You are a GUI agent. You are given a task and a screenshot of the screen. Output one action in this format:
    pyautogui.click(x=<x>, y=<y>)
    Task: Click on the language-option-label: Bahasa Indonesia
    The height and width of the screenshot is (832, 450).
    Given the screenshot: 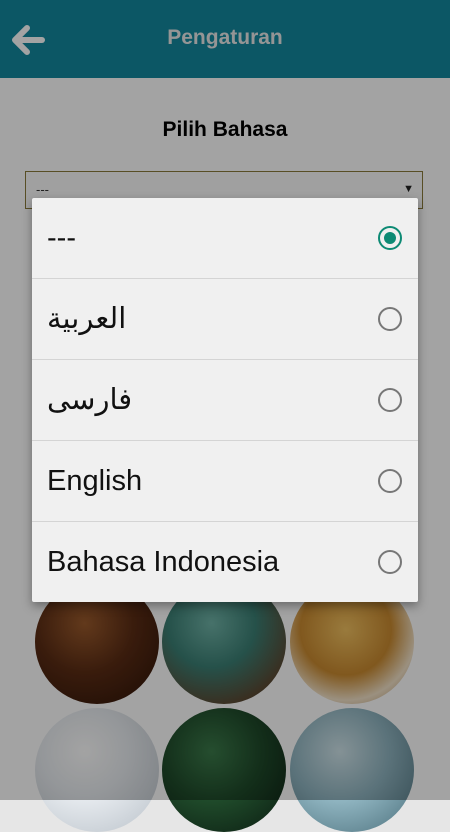 What is the action you would take?
    pyautogui.click(x=163, y=562)
    